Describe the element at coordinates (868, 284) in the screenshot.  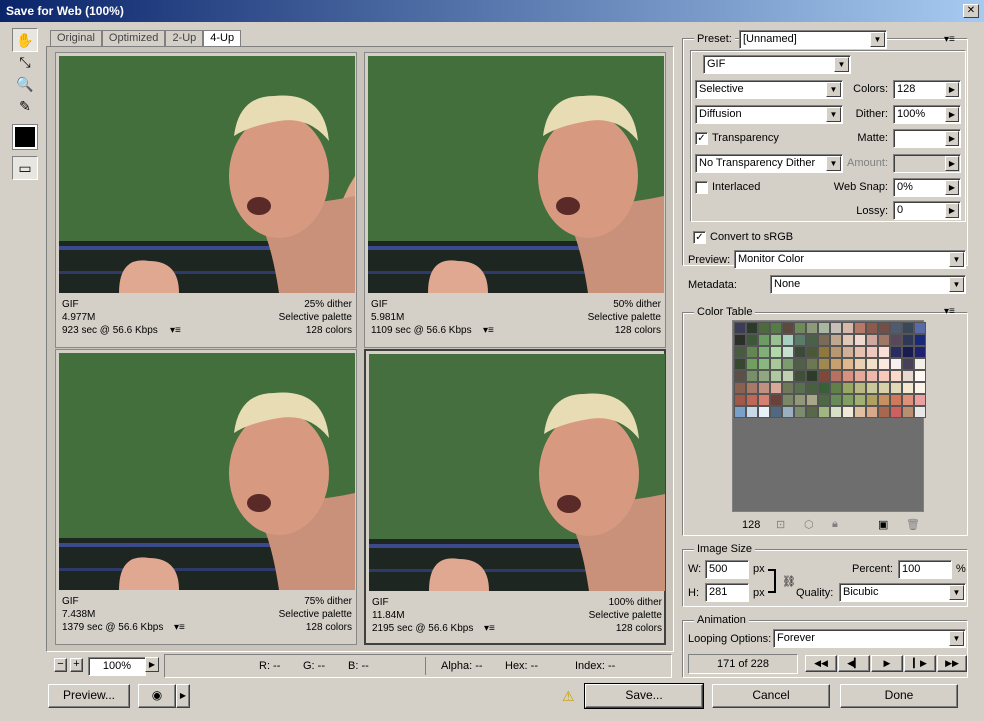
I see `metadata-select: None ▼` at that location.